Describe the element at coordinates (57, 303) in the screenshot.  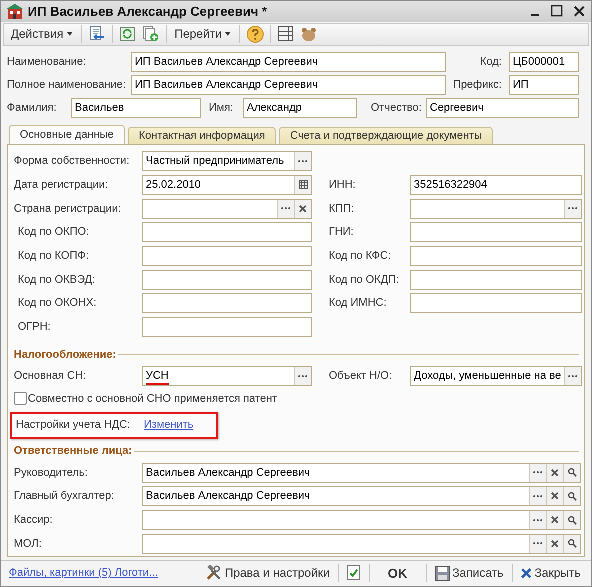
I see `field-label: Код по ОКОНХ:` at that location.